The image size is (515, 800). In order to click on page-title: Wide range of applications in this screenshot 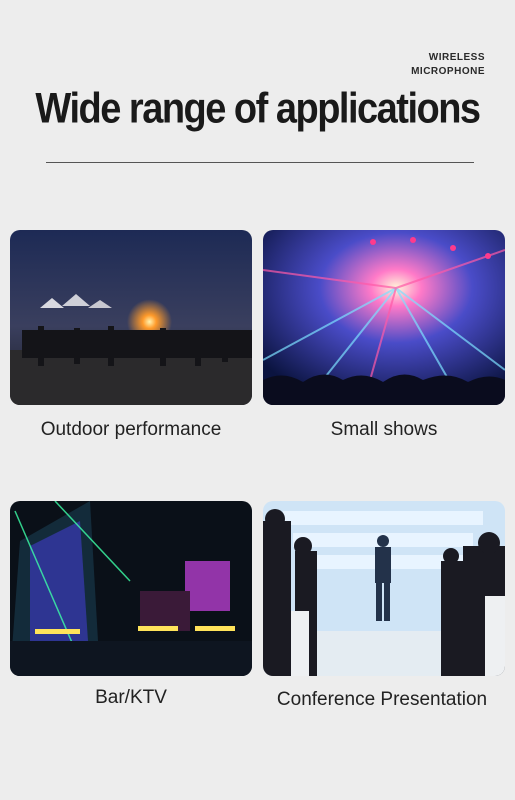, I will do `click(258, 109)`.